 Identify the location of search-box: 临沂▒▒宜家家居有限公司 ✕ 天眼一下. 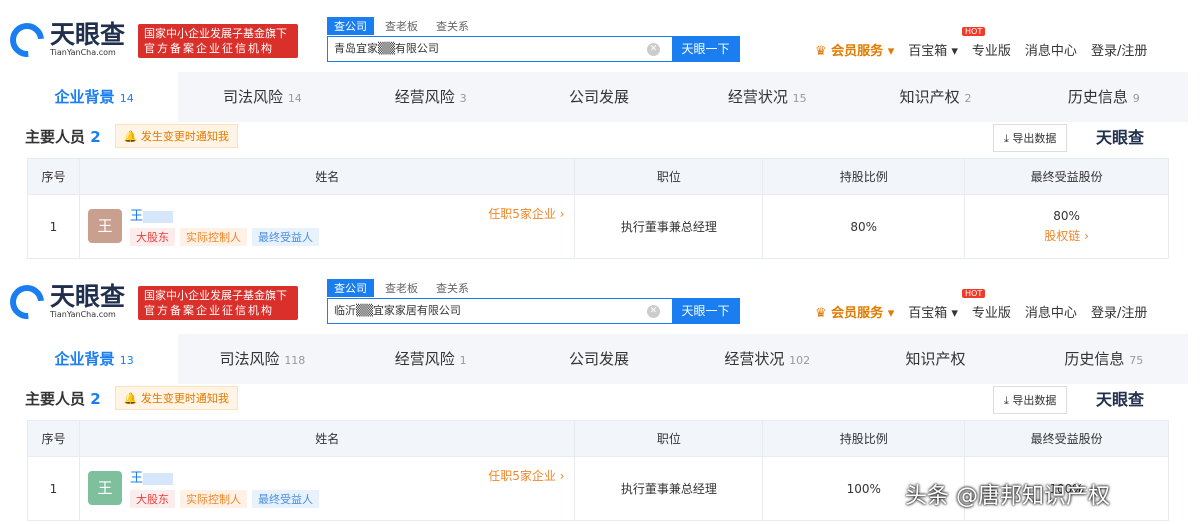
(533, 311).